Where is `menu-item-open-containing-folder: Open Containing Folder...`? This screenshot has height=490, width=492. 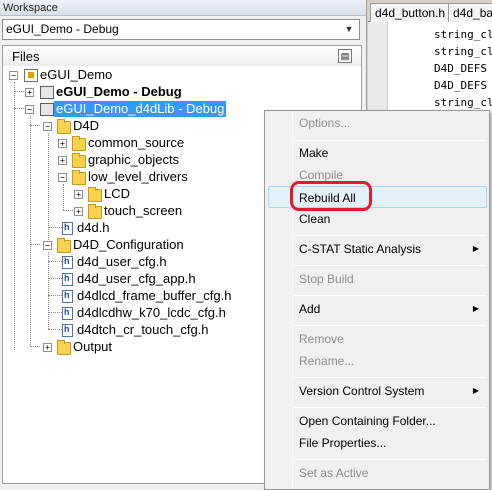 menu-item-open-containing-folder: Open Containing Folder... is located at coordinates (367, 421).